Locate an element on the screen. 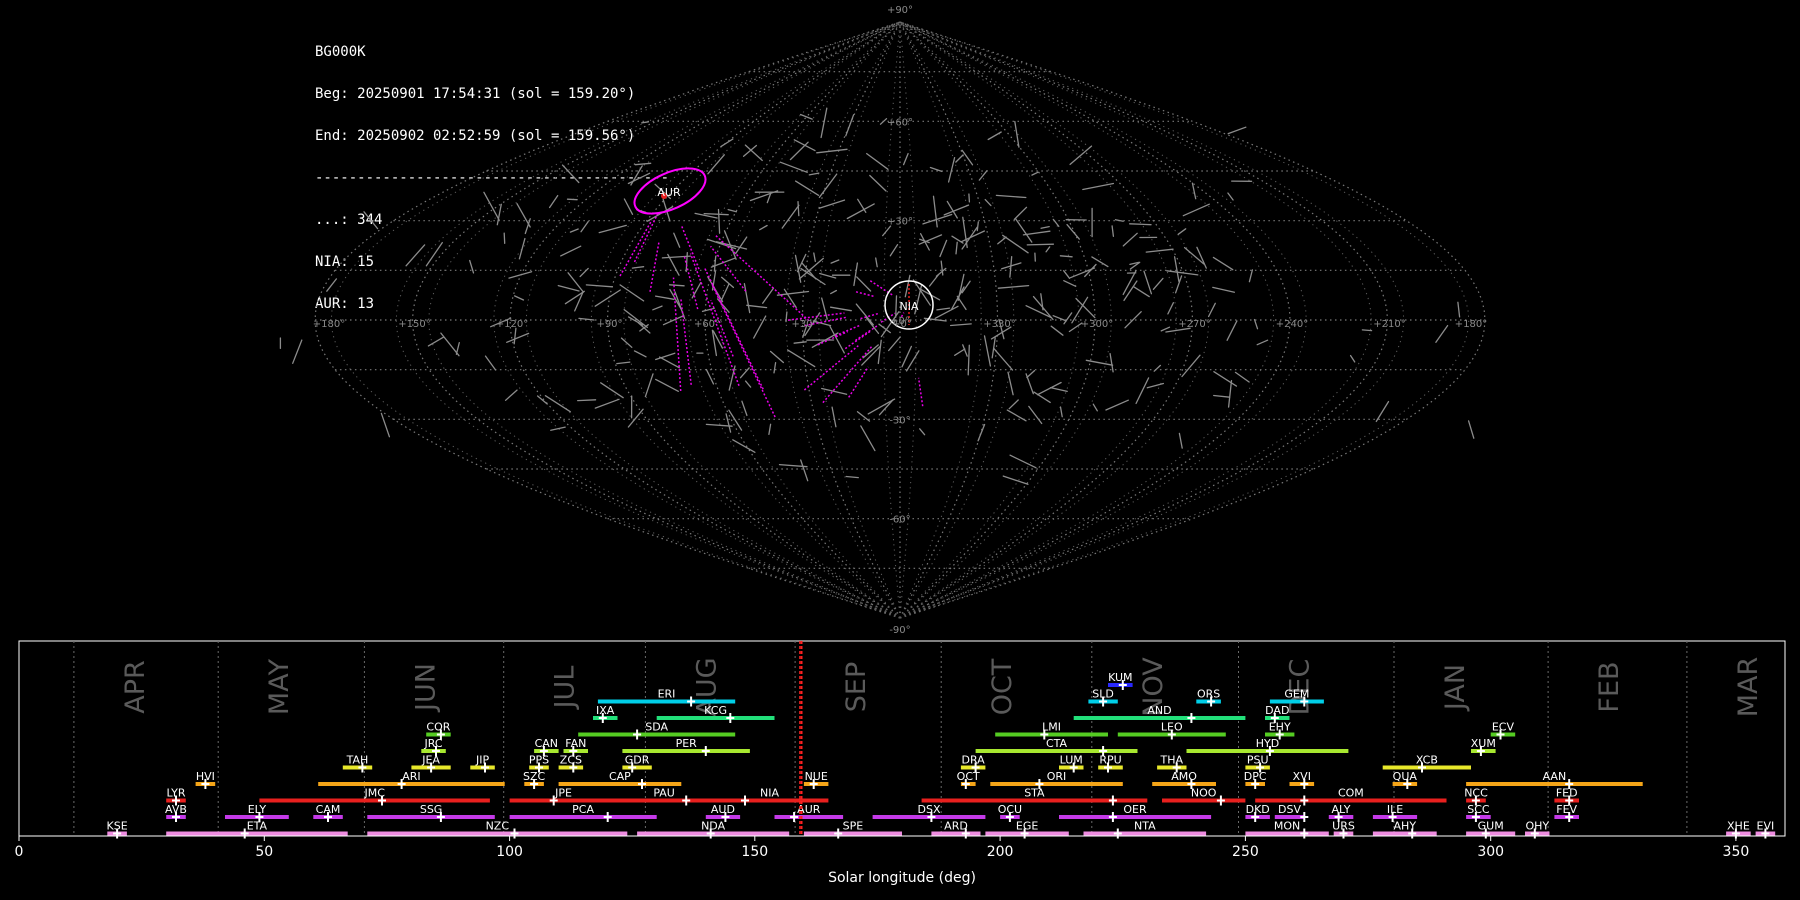 The image size is (1800, 900). shower-ors: ORS is located at coordinates (1208, 697).